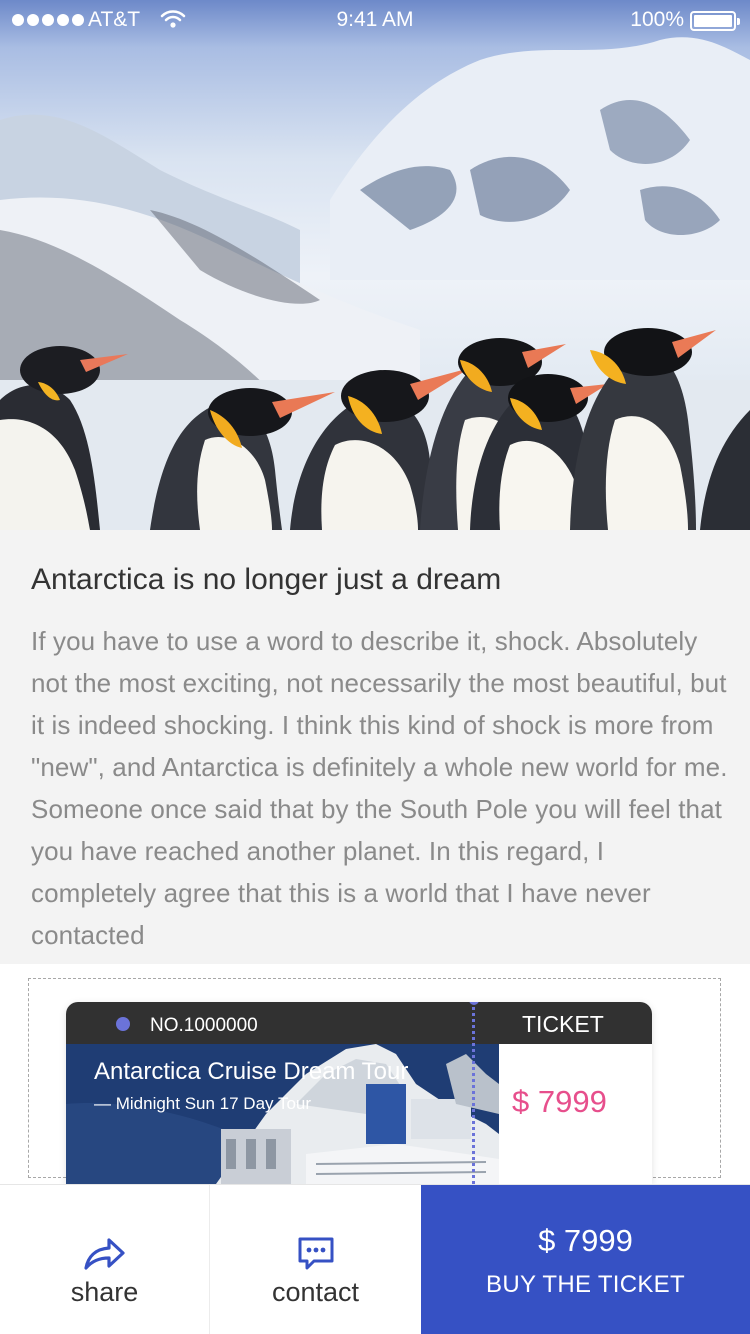  I want to click on battery-percent: 100%, so click(657, 19).